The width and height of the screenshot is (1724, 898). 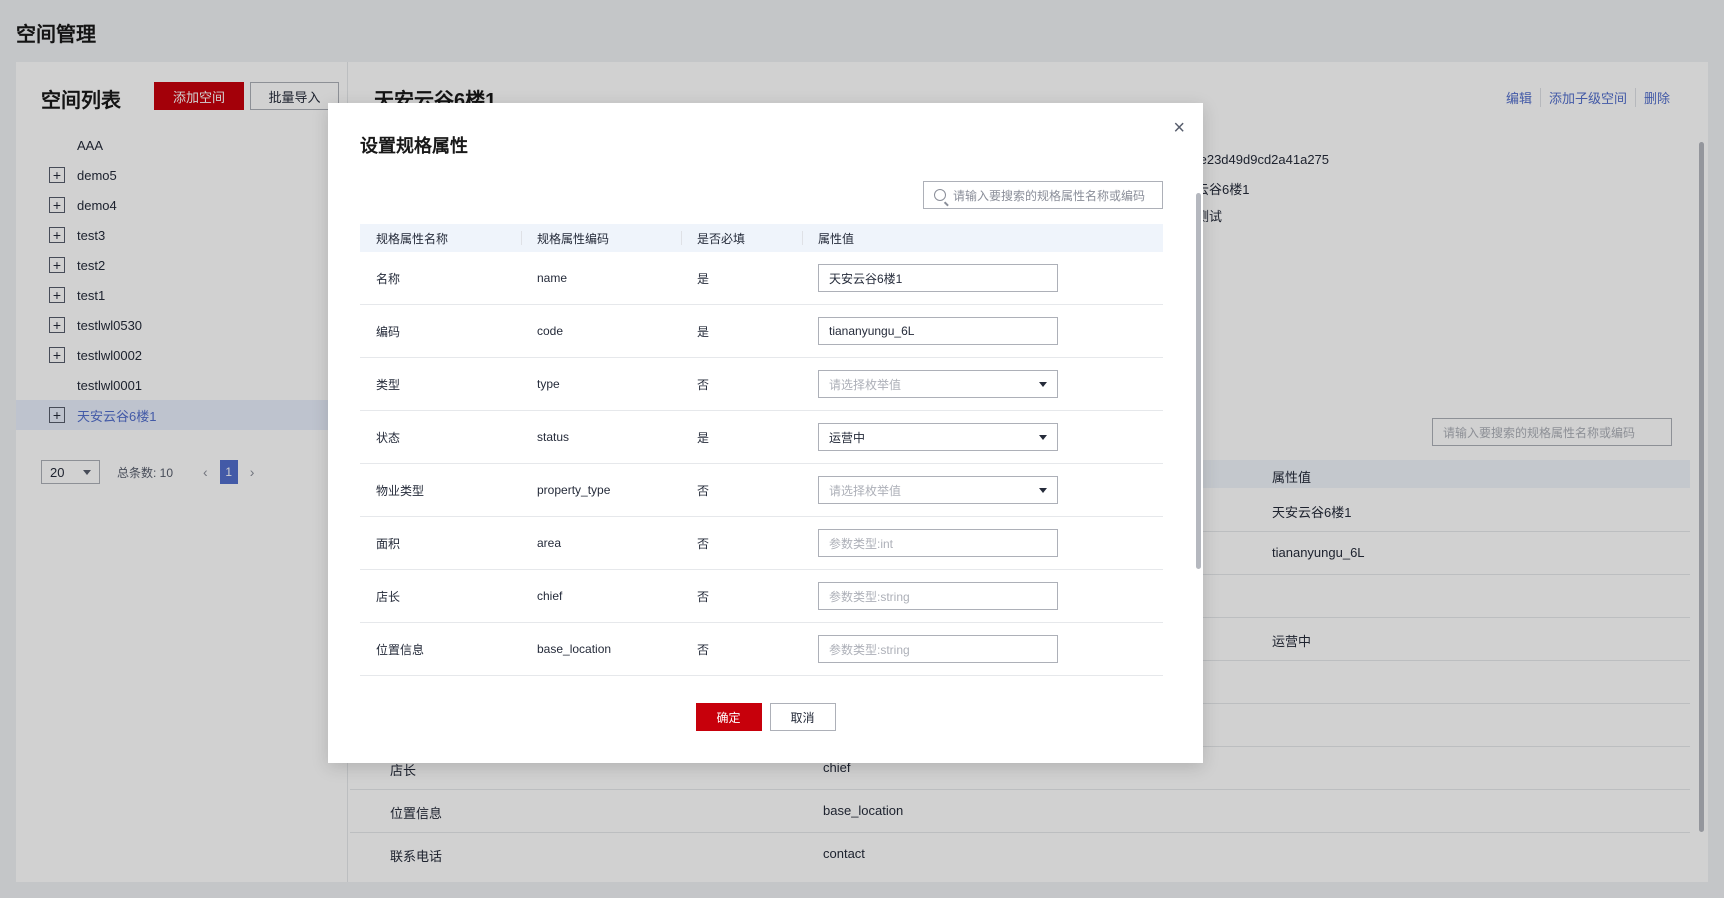 I want to click on header-required: 是否必填, so click(x=741, y=238).